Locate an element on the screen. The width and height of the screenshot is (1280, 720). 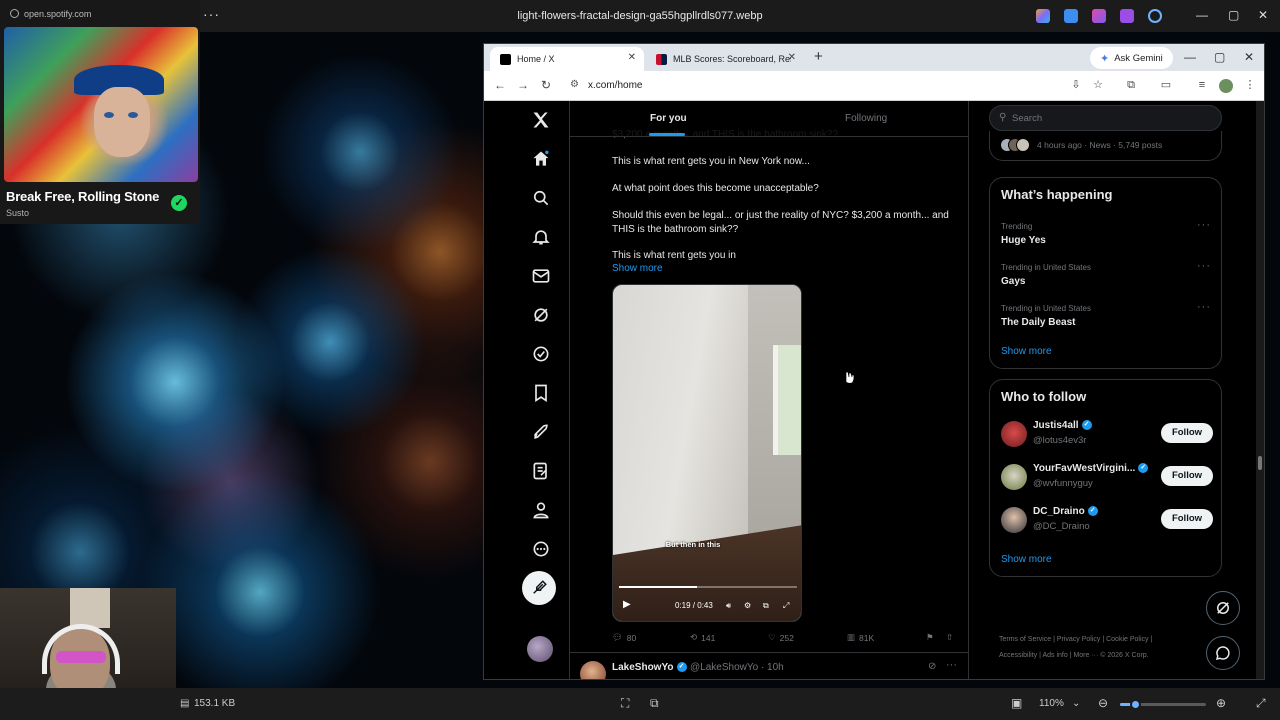
video-progress-bar is located at coordinates (708, 587).